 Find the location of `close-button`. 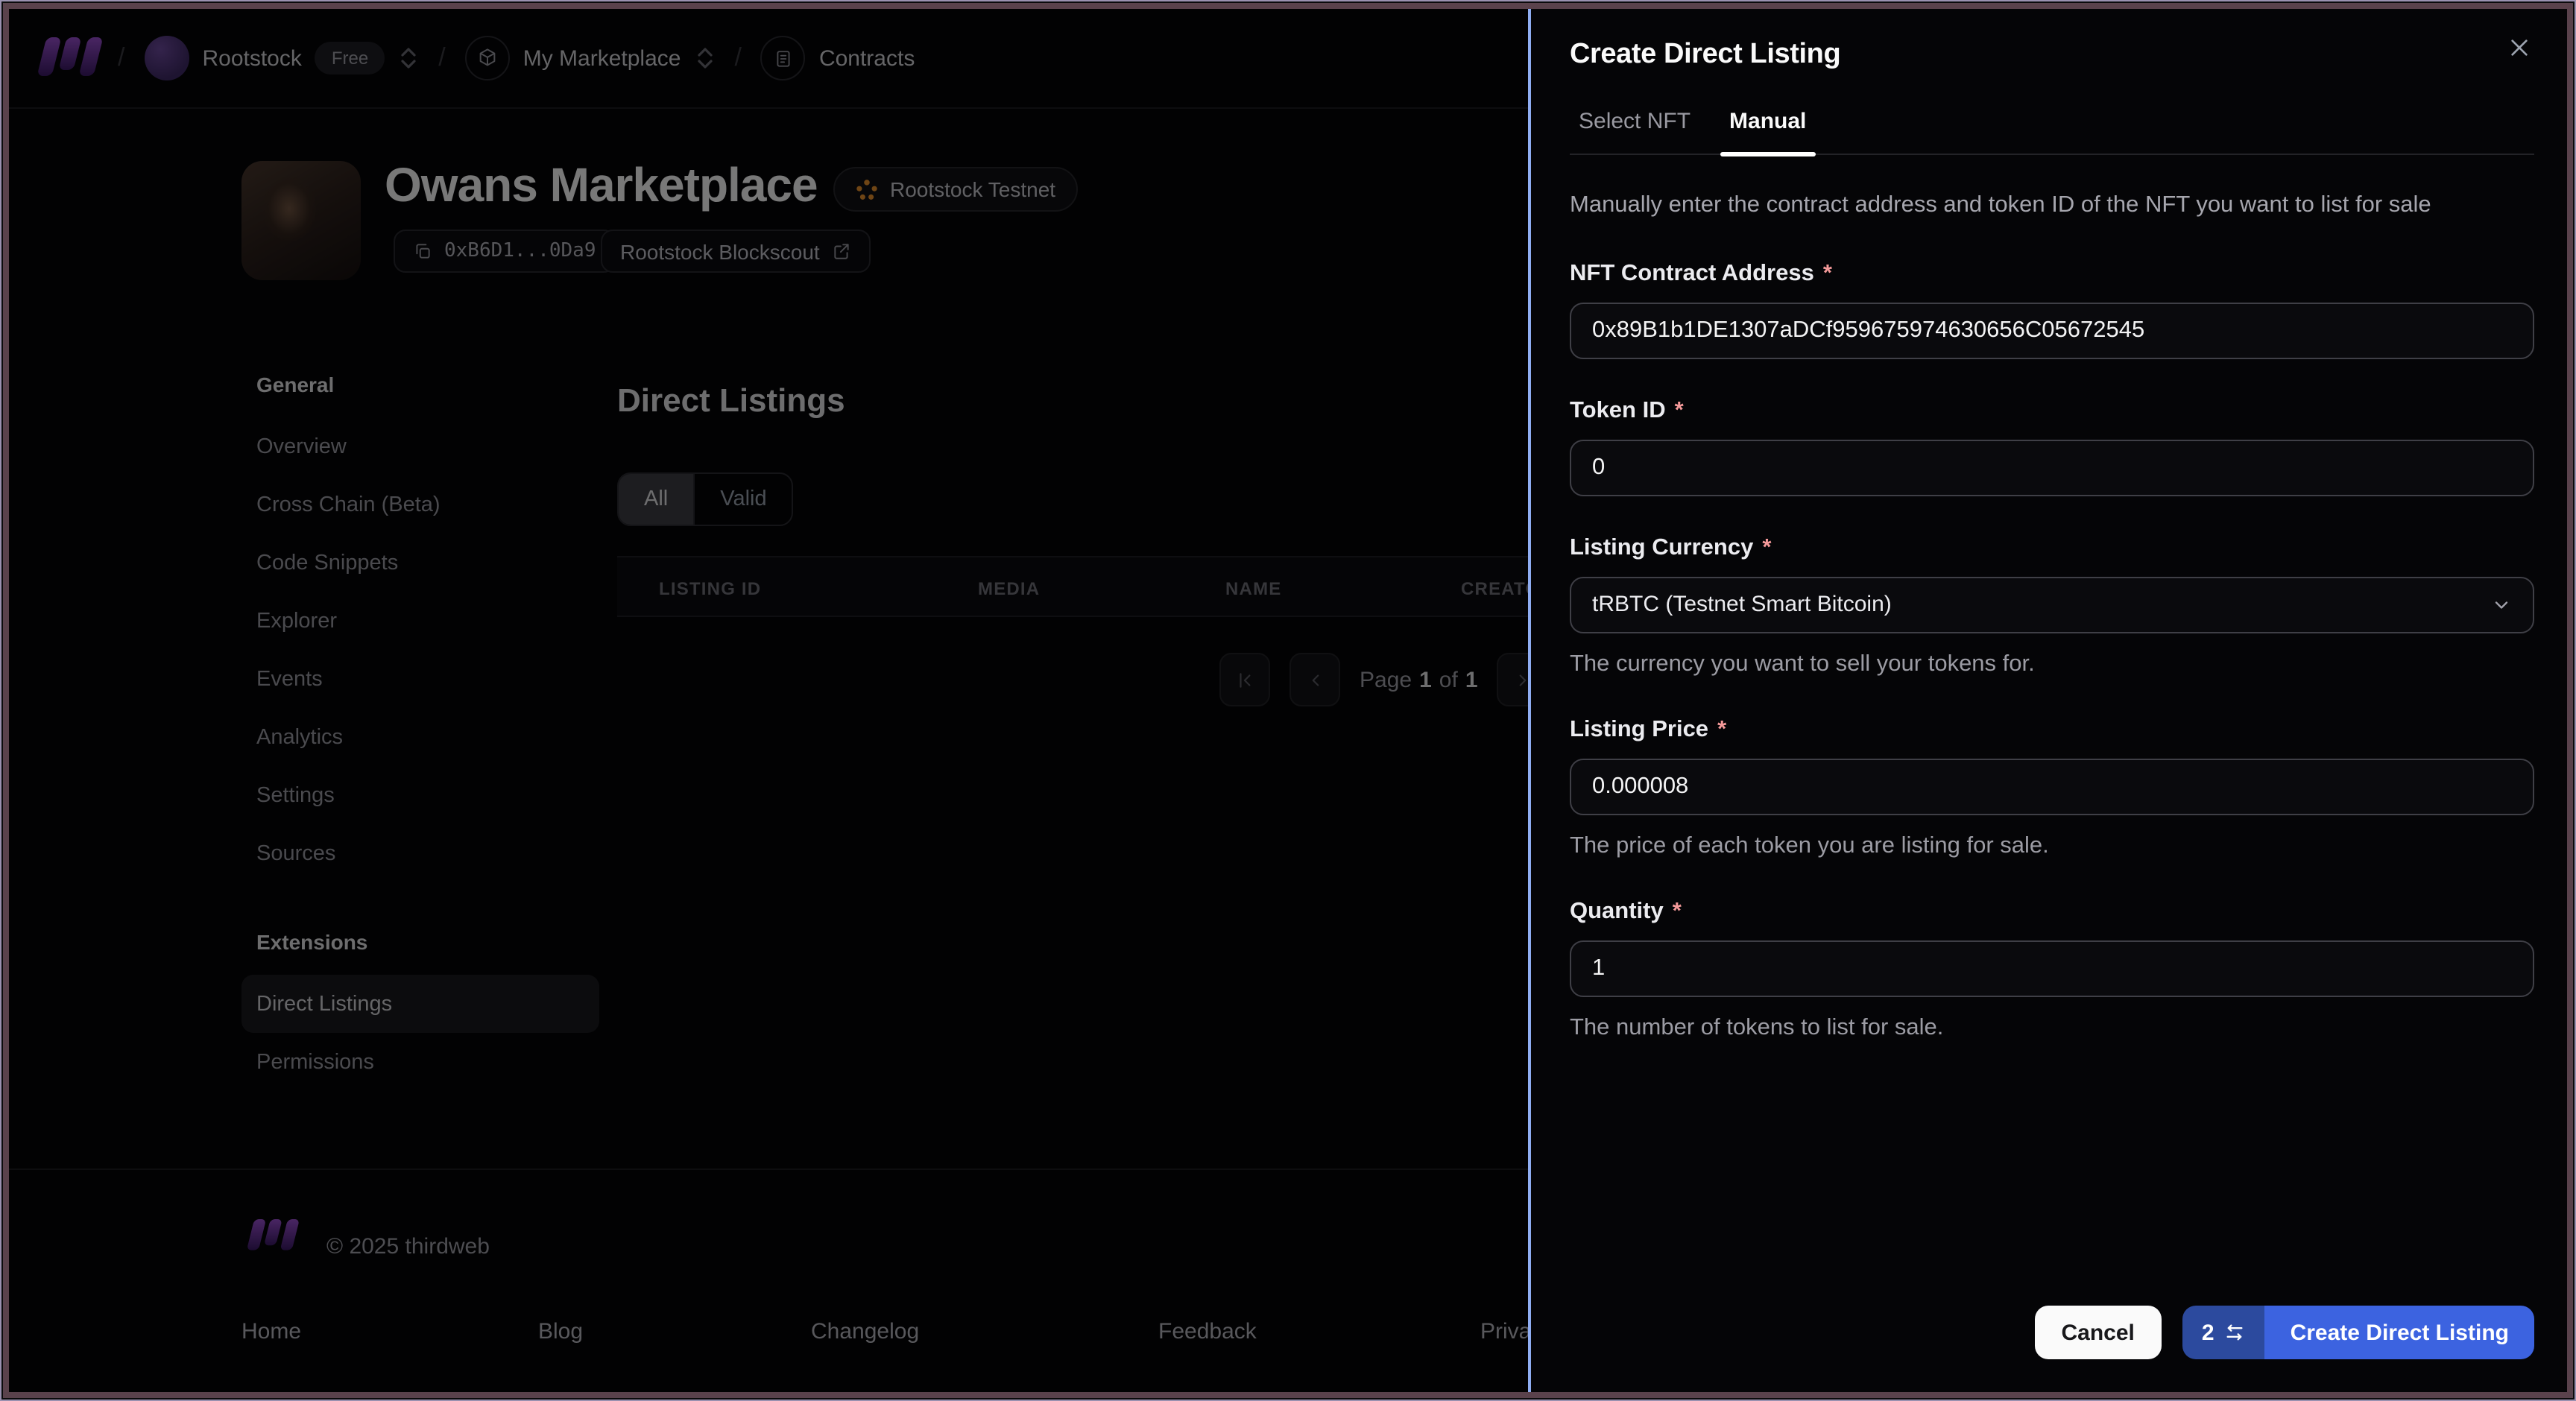

close-button is located at coordinates (2519, 48).